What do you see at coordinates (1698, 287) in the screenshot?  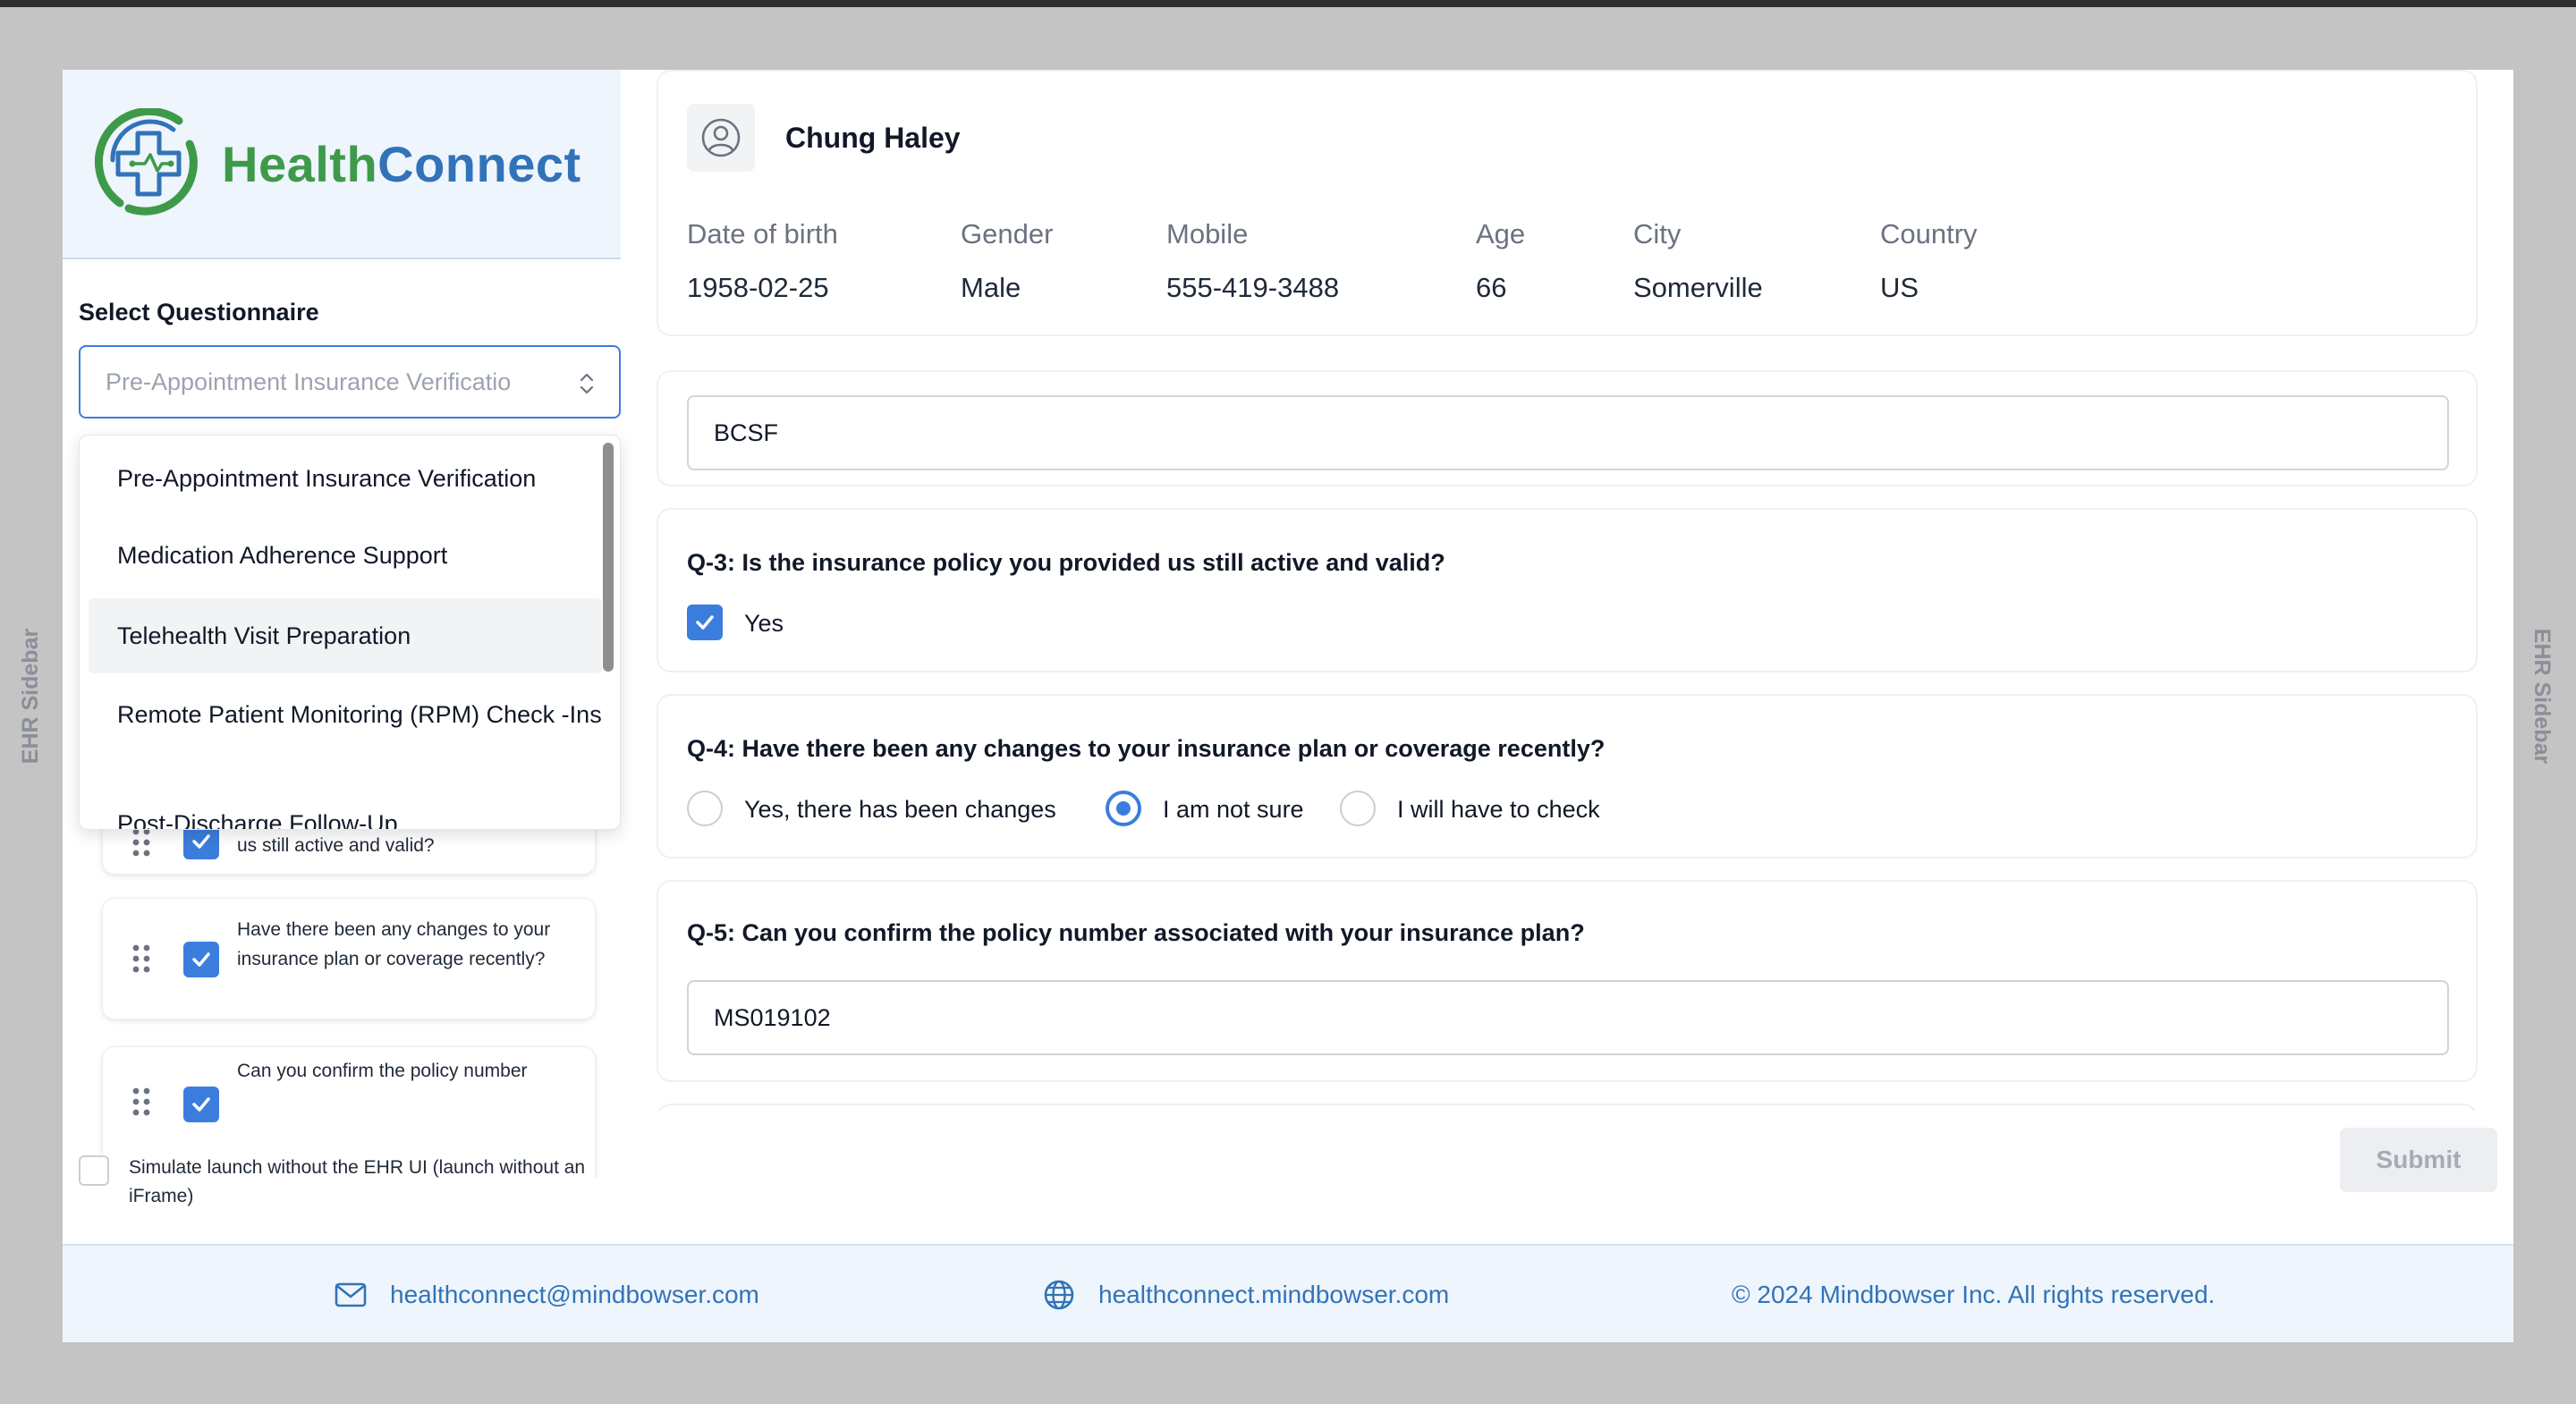 I see `patient-field-value: Somerville` at bounding box center [1698, 287].